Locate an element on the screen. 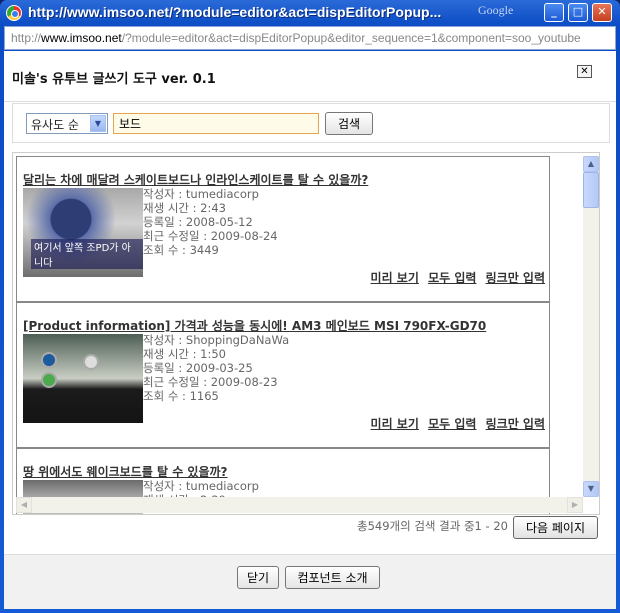 This screenshot has width=620, height=613. url-host: www.imsoo.net is located at coordinates (81, 38).